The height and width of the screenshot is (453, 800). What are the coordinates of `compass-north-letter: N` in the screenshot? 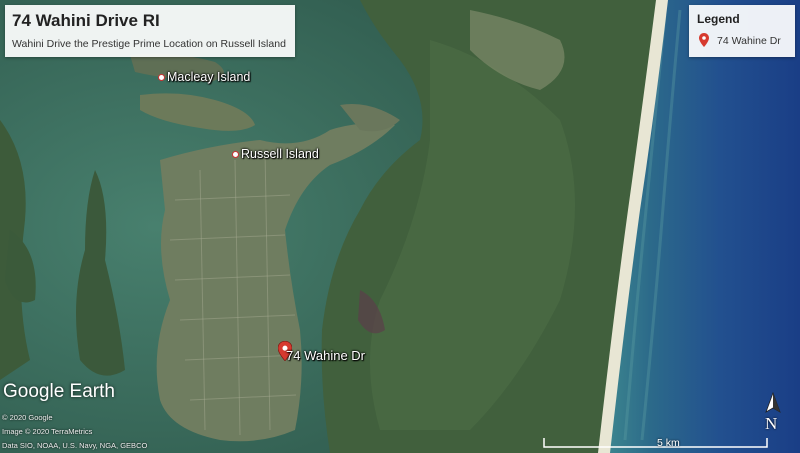 It's located at (771, 423).